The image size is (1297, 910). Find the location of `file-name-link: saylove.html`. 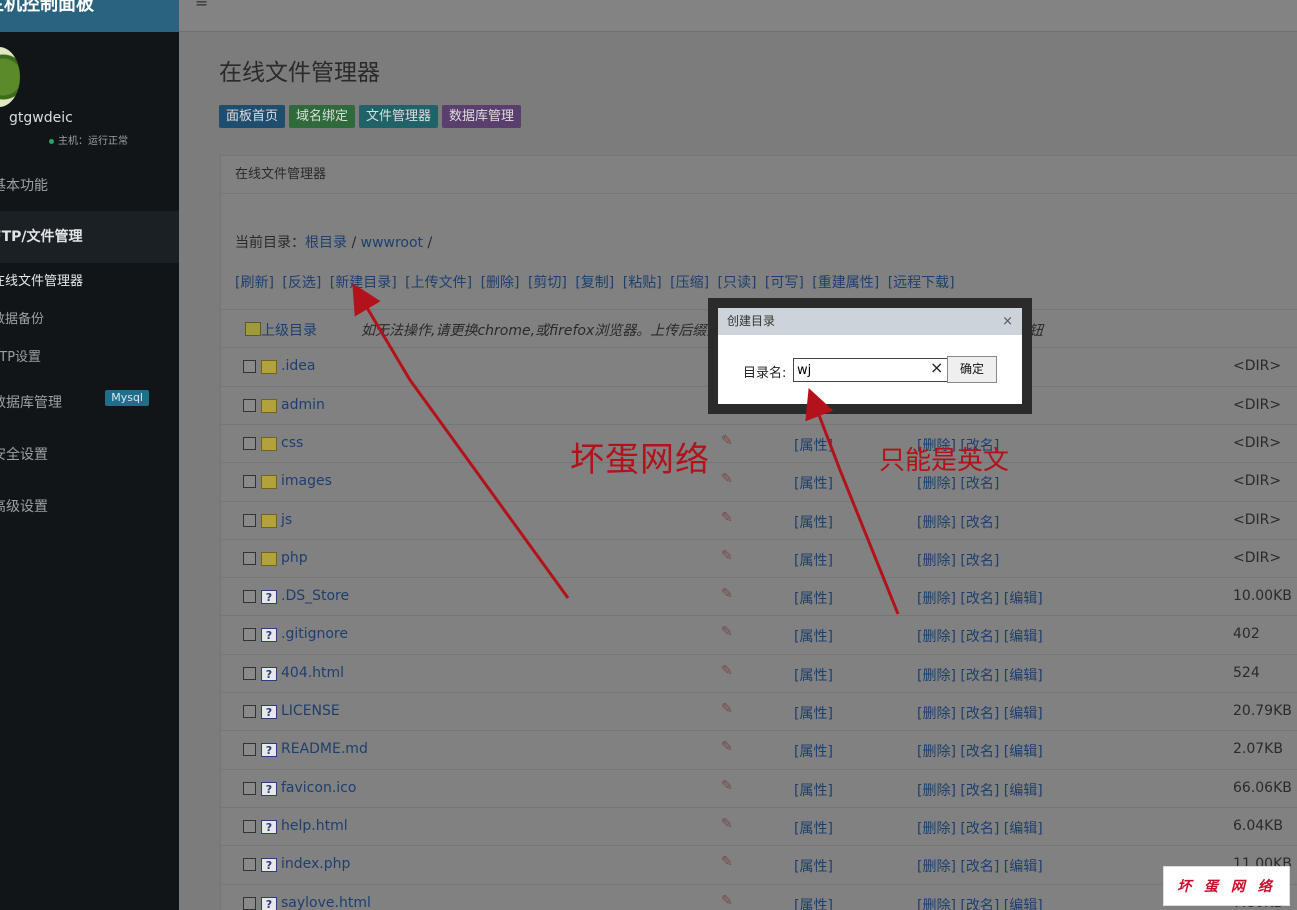

file-name-link: saylove.html is located at coordinates (326, 902).